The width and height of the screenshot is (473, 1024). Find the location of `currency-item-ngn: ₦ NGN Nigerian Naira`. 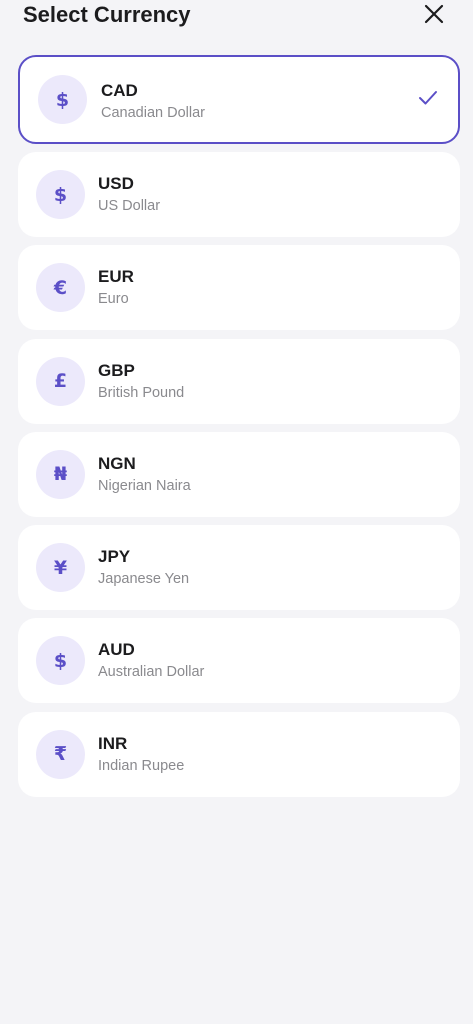

currency-item-ngn: ₦ NGN Nigerian Naira is located at coordinates (239, 474).